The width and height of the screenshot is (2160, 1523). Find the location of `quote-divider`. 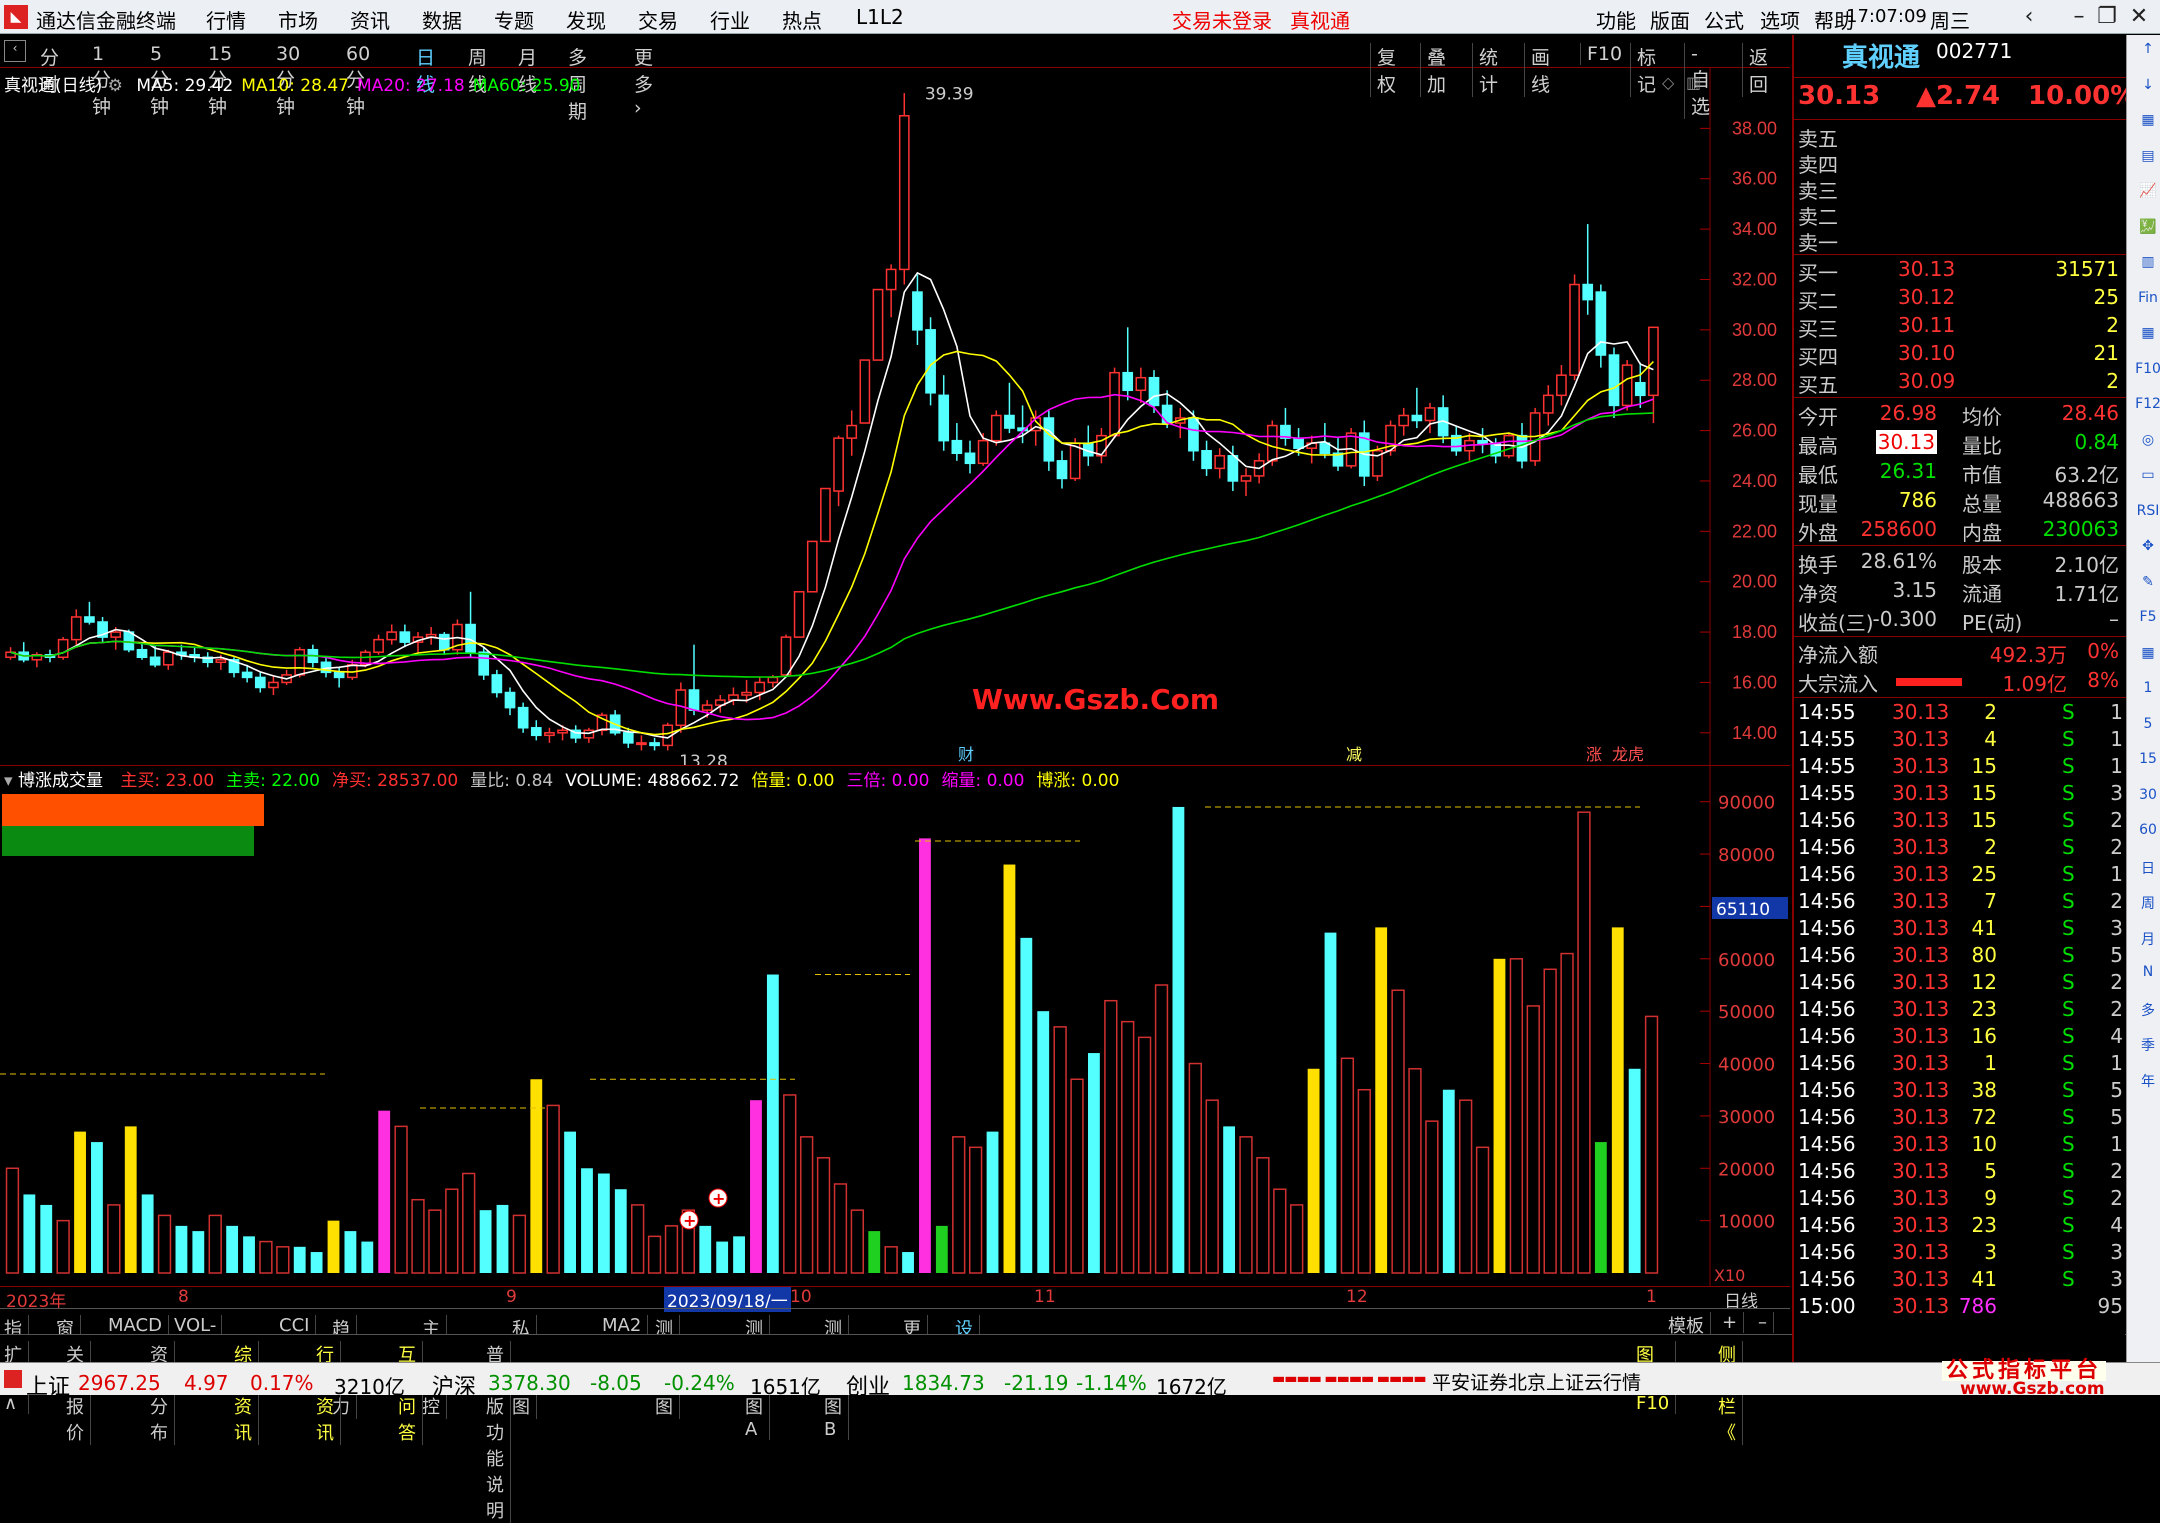

quote-divider is located at coordinates (1960, 77).